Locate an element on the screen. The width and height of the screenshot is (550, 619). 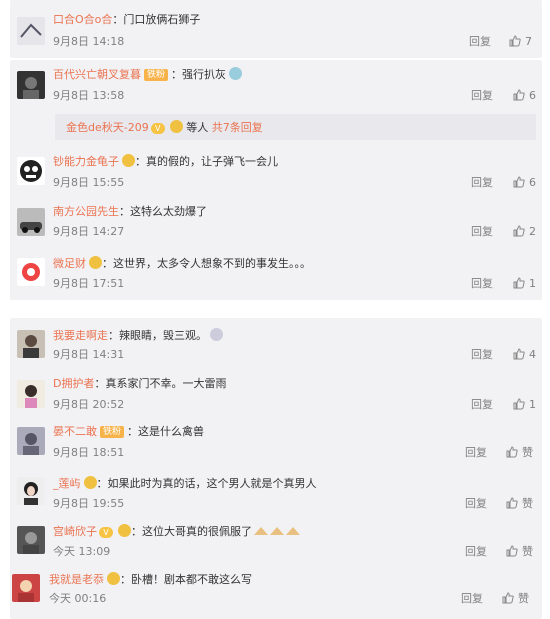
timestamp: 9月8日 18:51 is located at coordinates (89, 452).